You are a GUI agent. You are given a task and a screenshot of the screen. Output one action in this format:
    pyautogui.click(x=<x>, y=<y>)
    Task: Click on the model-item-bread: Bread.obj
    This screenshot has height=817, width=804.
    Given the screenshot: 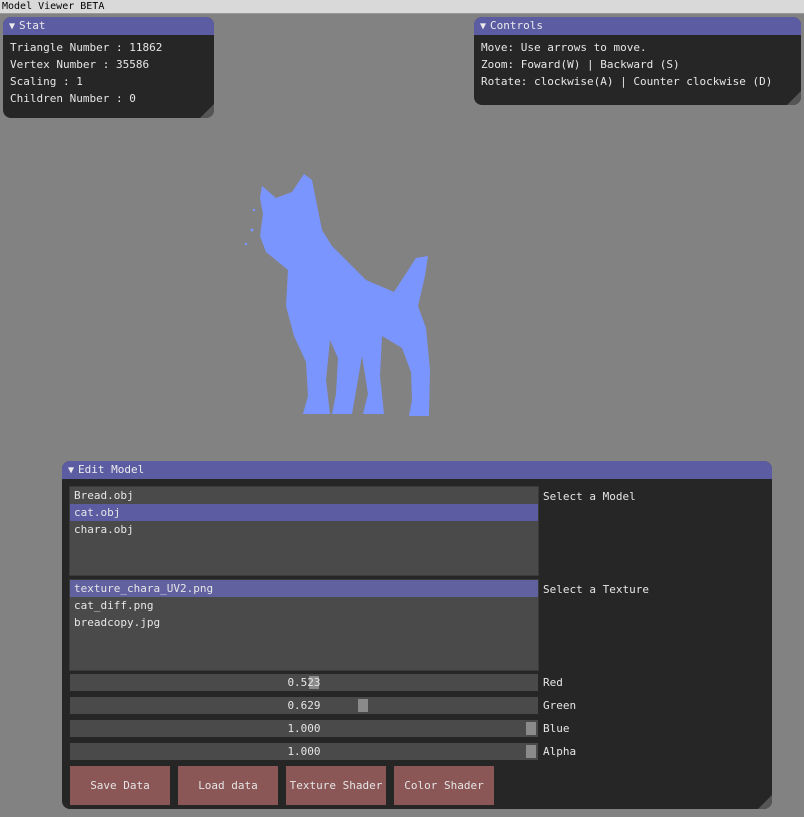 What is the action you would take?
    pyautogui.click(x=304, y=495)
    